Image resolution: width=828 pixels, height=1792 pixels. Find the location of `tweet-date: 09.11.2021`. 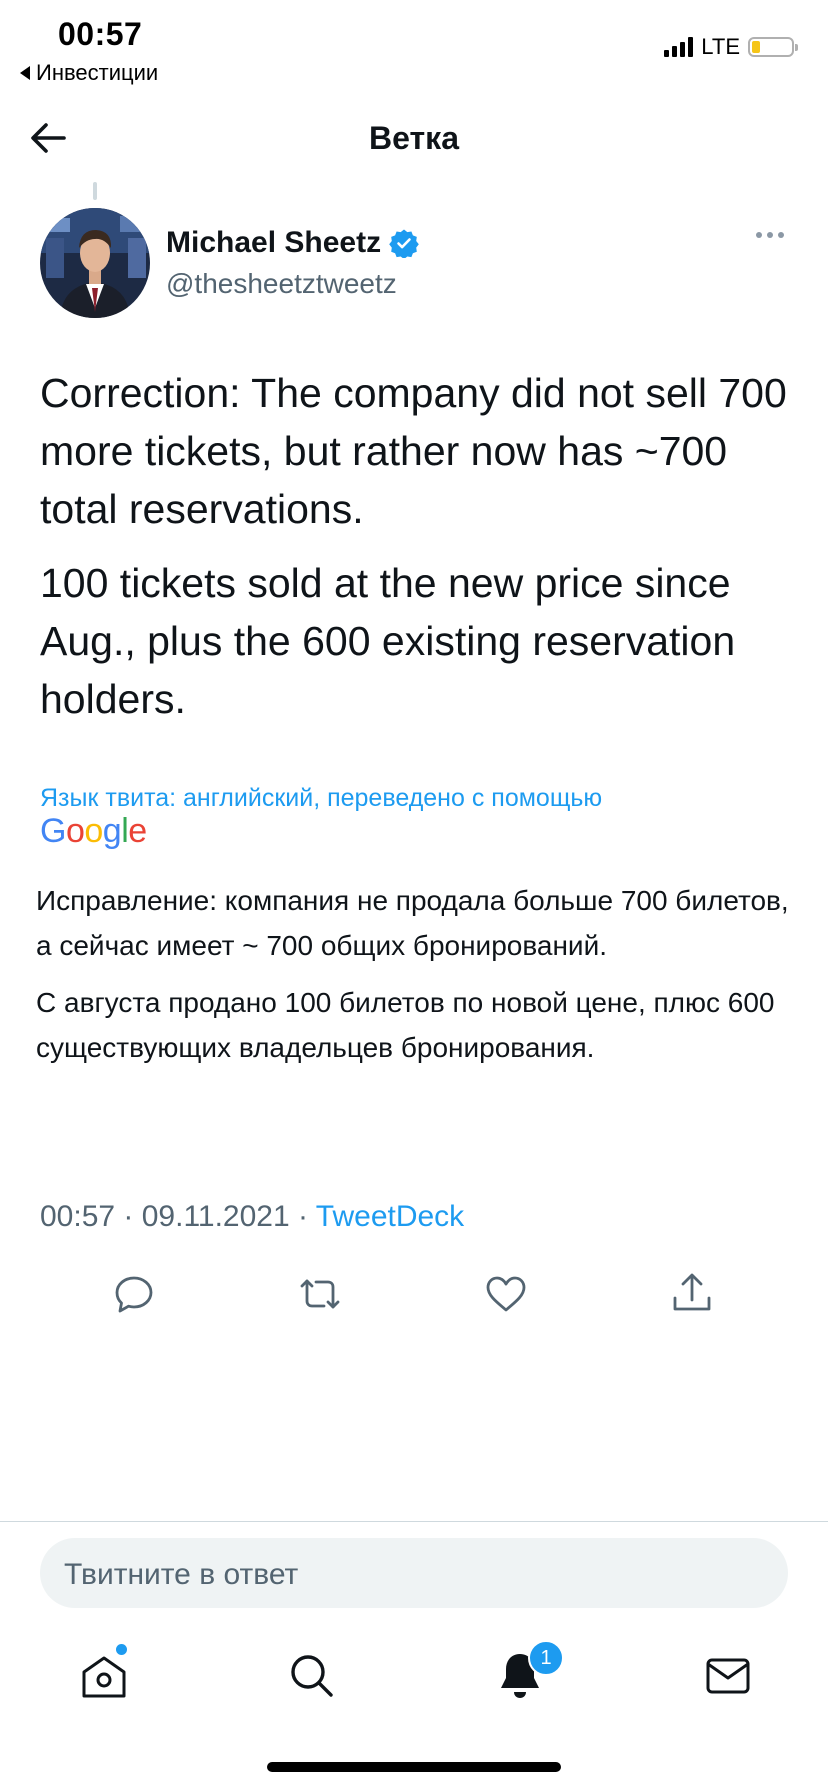

tweet-date: 09.11.2021 is located at coordinates (215, 1216).